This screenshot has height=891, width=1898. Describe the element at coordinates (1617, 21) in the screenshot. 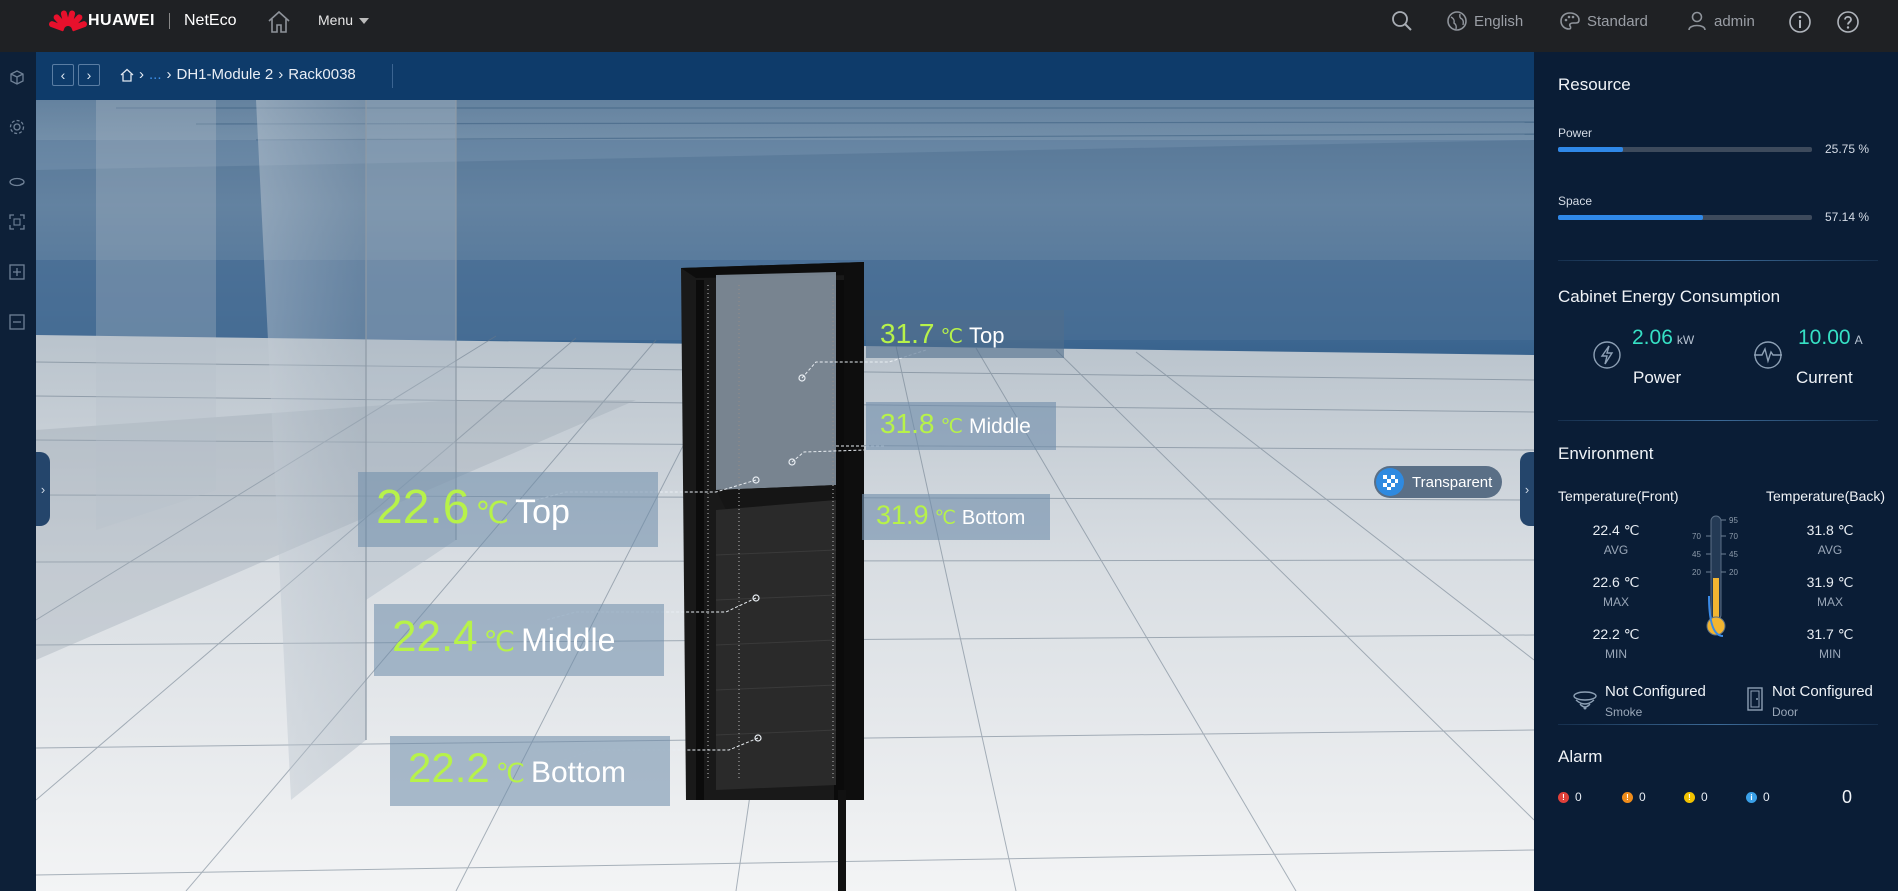

I see `theme-label: Standard` at that location.